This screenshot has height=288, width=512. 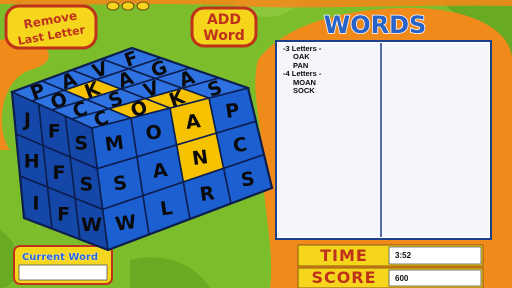 What do you see at coordinates (403, 255) in the screenshot?
I see `time-value: 3:52` at bounding box center [403, 255].